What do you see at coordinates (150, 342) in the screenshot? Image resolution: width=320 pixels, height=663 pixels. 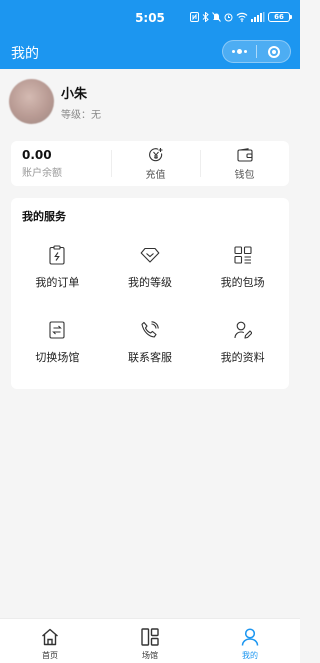 I see `service-contact-support: 联系客服` at bounding box center [150, 342].